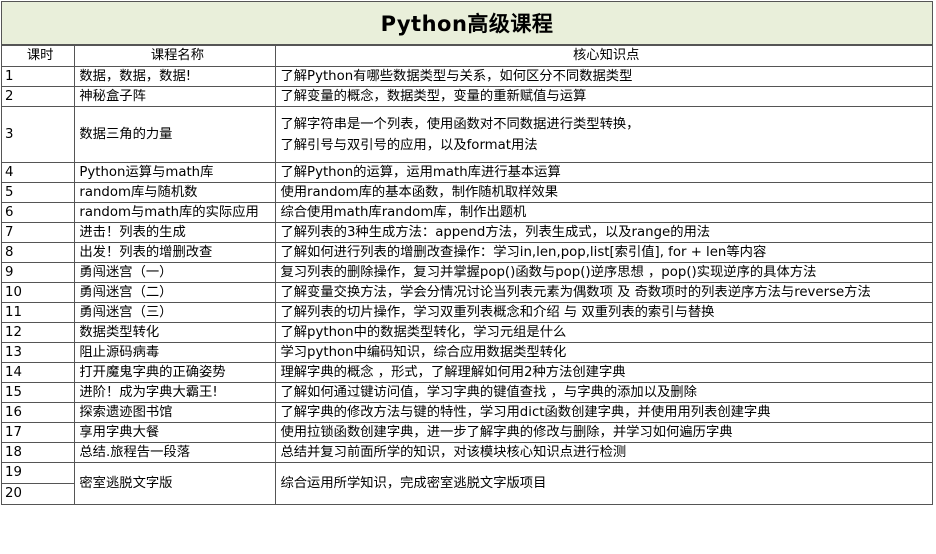 The height and width of the screenshot is (554, 936). What do you see at coordinates (38, 56) in the screenshot?
I see `header-period: 课时` at bounding box center [38, 56].